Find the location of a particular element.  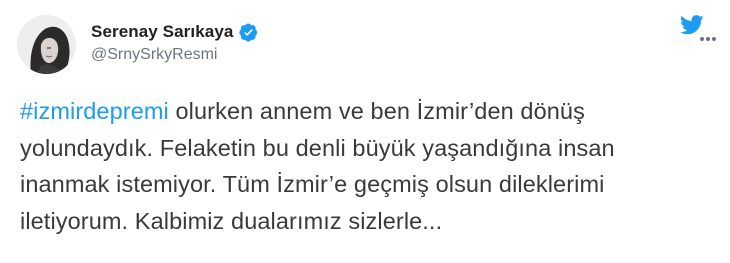

user-handle: @SrnySrkyResmi is located at coordinates (154, 55).